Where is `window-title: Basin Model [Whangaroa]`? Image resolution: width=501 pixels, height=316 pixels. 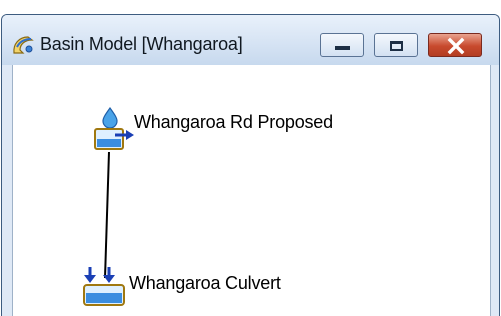
window-title: Basin Model [Whangaroa] is located at coordinates (141, 44).